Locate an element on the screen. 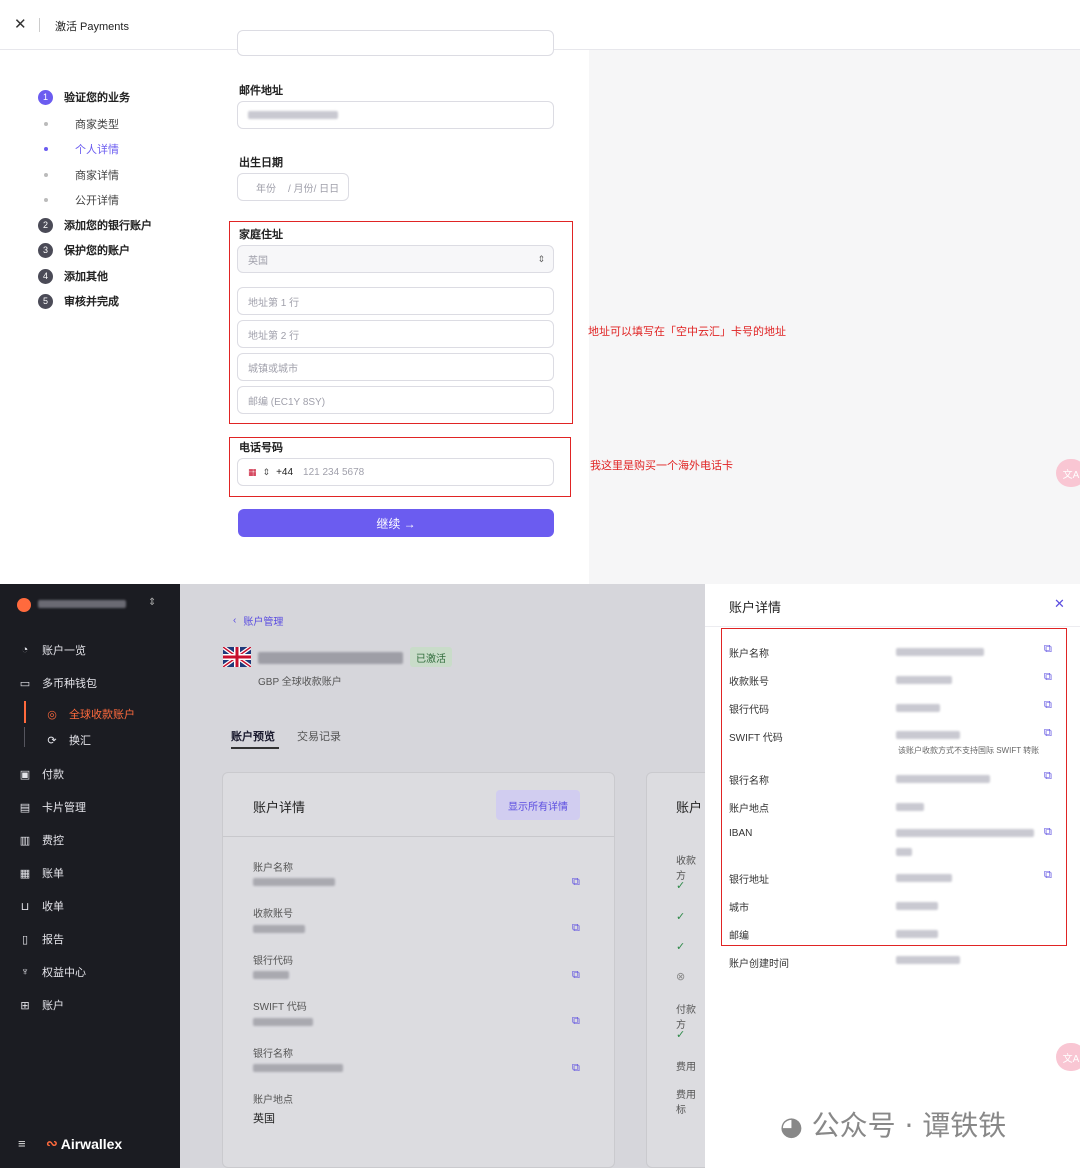 The image size is (1080, 1168). field-label: 账户地点 is located at coordinates (273, 1100).